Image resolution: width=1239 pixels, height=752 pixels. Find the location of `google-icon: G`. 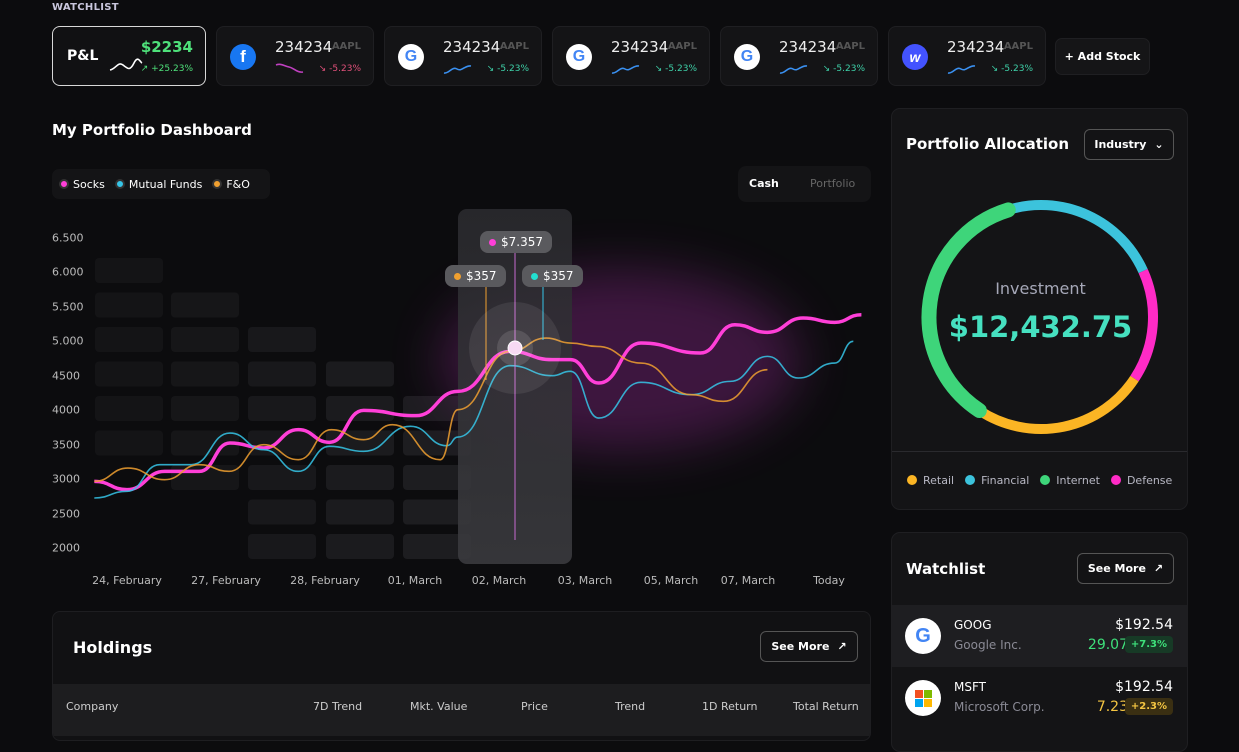

google-icon: G is located at coordinates (923, 636).